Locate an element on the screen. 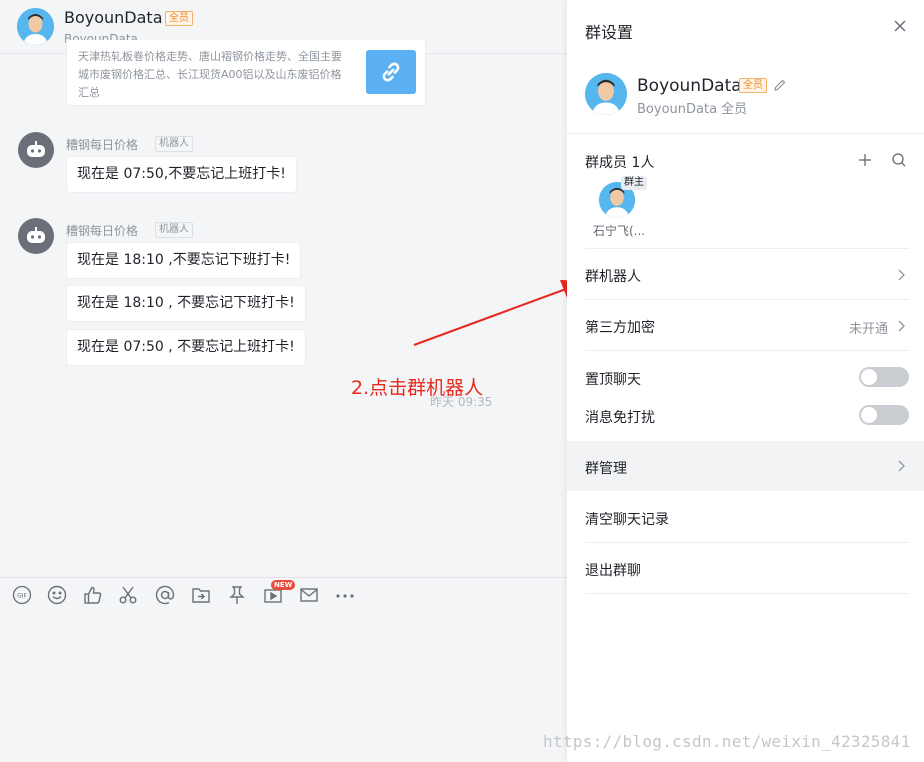 The width and height of the screenshot is (924, 762). panel-group-subtitle: BoyounData 全员 is located at coordinates (692, 109).